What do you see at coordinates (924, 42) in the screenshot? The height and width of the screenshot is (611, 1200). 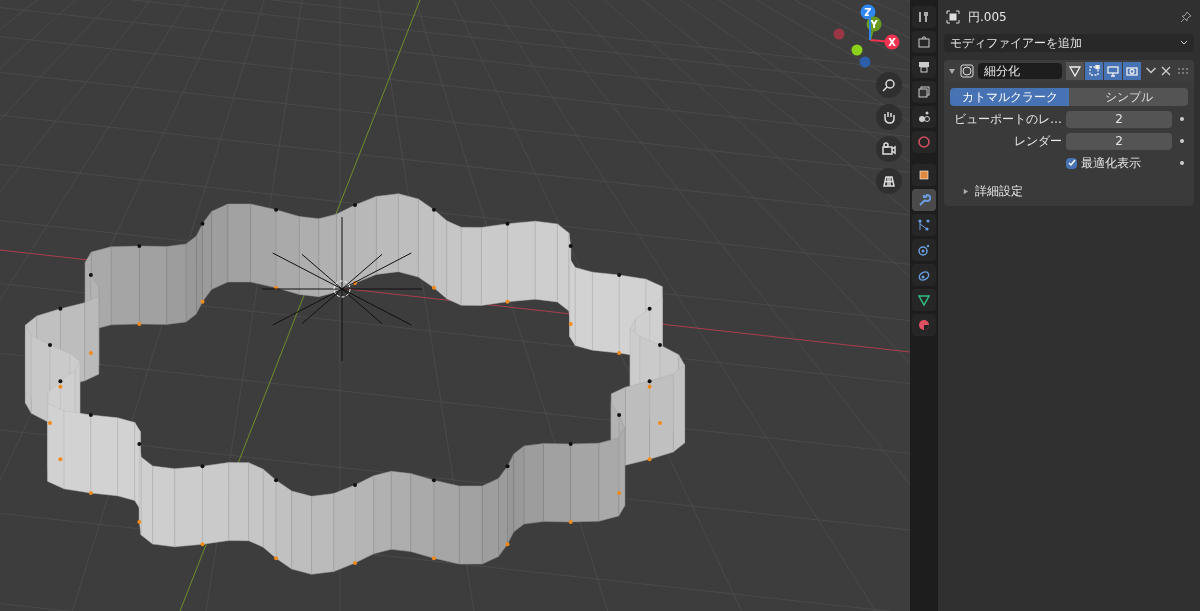 I see `render-tab` at bounding box center [924, 42].